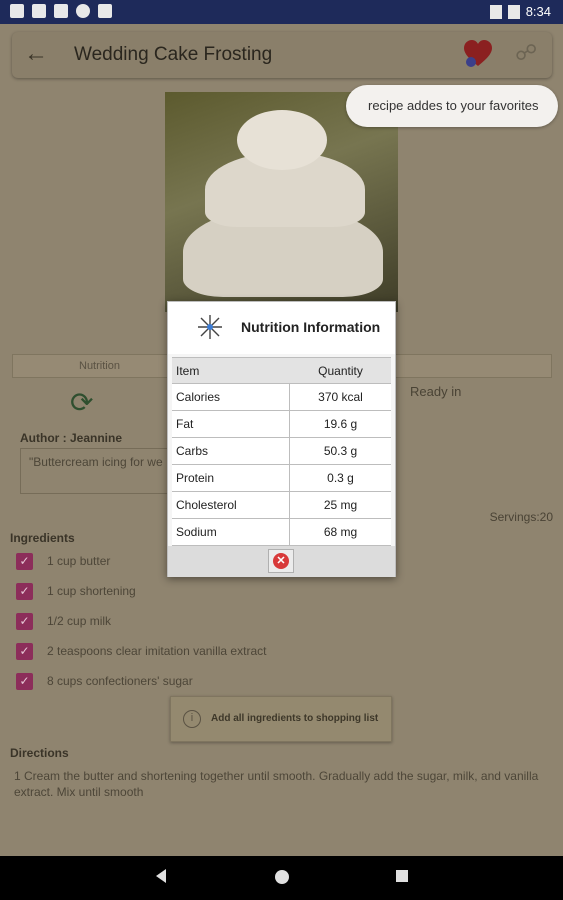 The height and width of the screenshot is (900, 563). What do you see at coordinates (340, 371) in the screenshot?
I see `column-header-quantity: Quantity` at bounding box center [340, 371].